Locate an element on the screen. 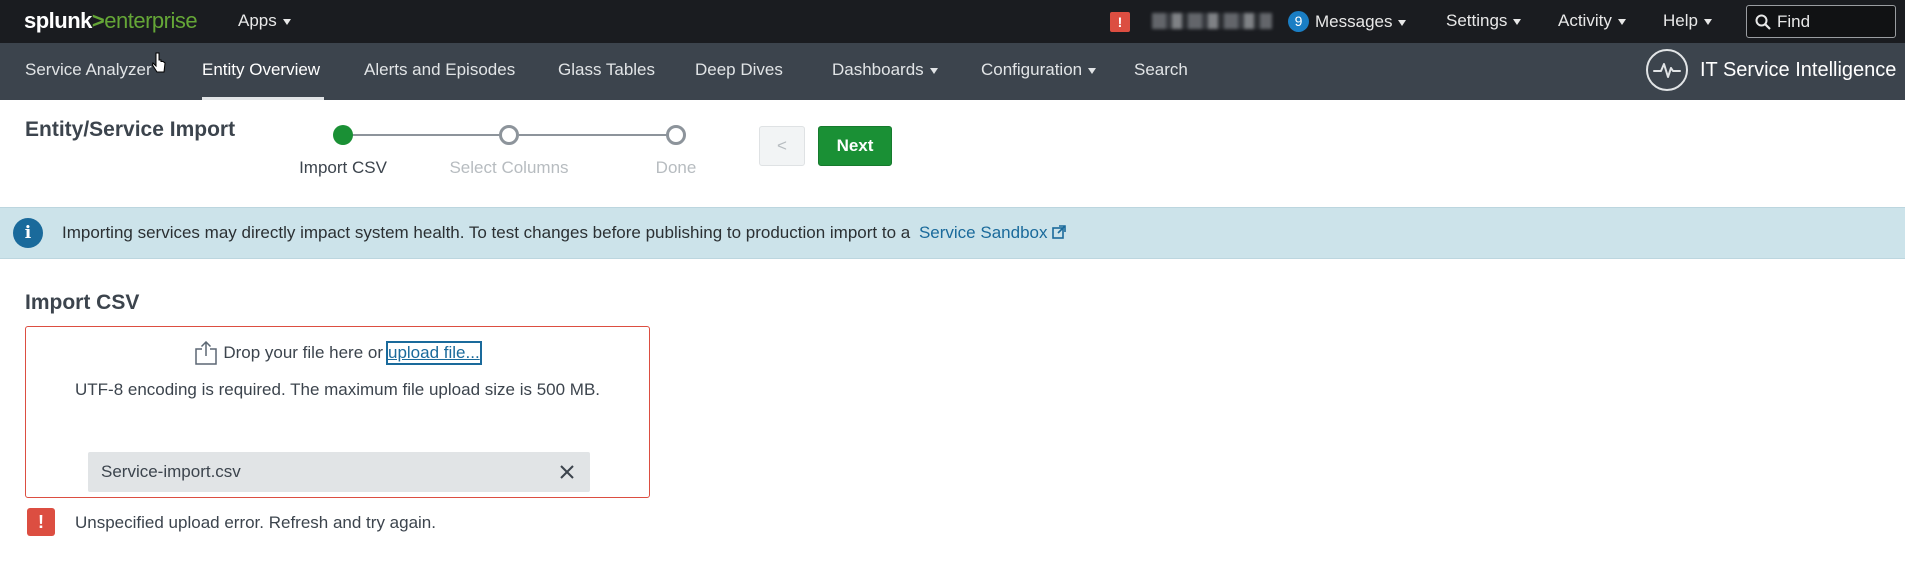  nav-entity-overview: Entity Overview is located at coordinates (261, 70).